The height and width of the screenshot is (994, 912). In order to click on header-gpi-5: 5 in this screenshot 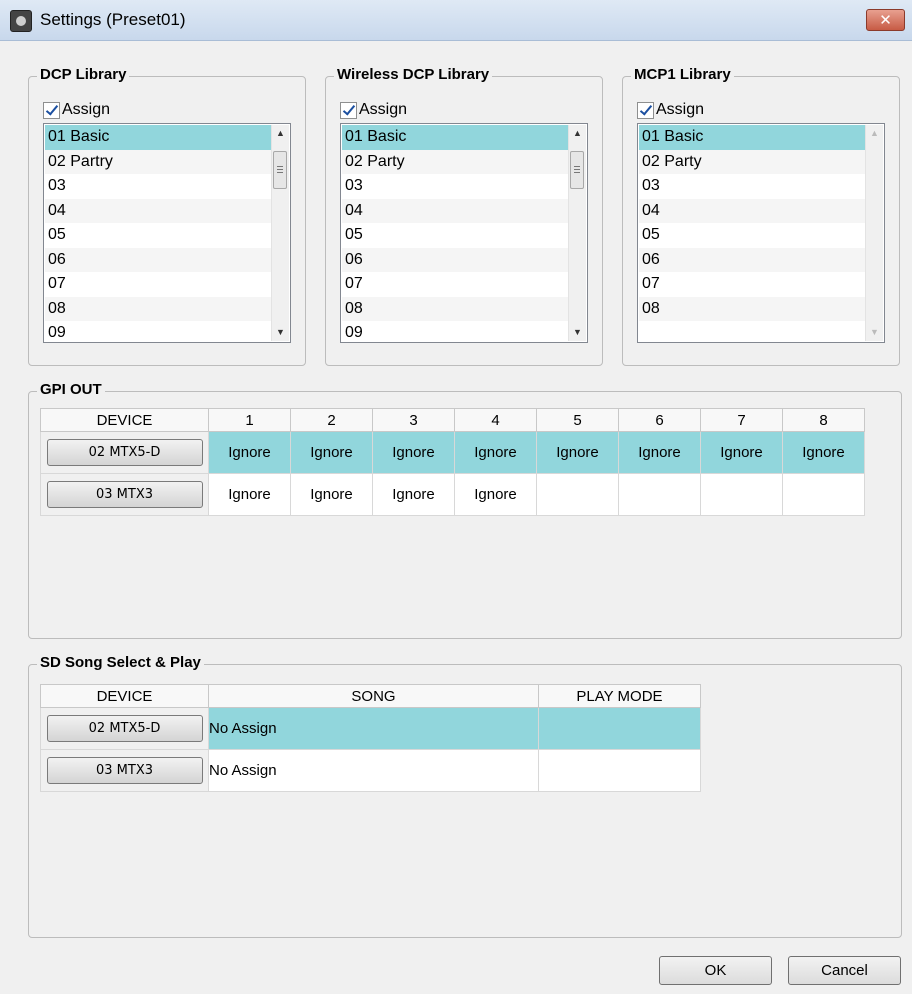, I will do `click(577, 420)`.